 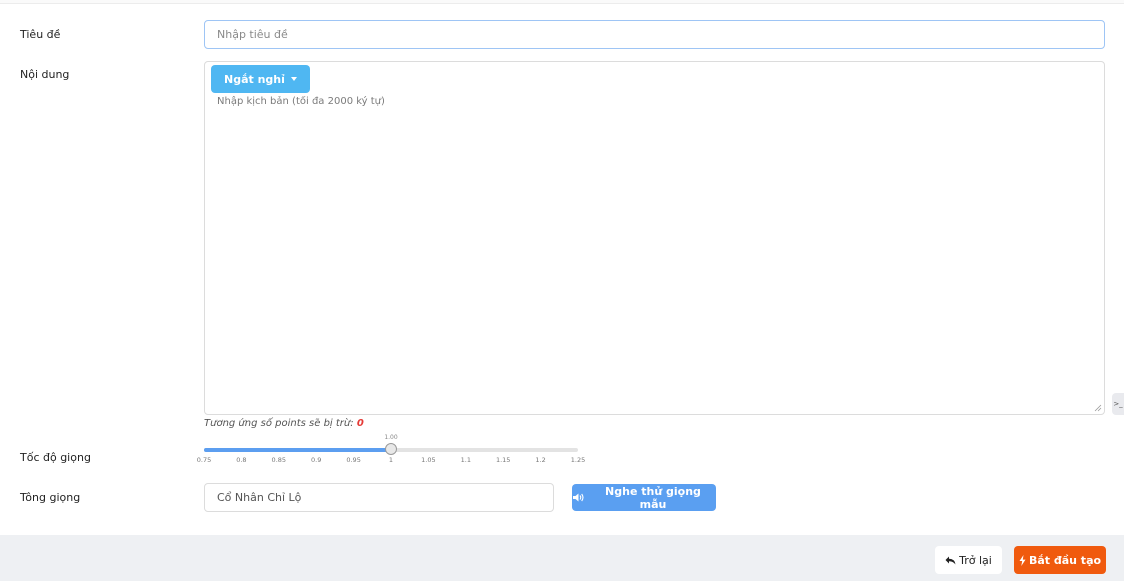 What do you see at coordinates (540, 460) in the screenshot?
I see `speed-tick-label: 1.2` at bounding box center [540, 460].